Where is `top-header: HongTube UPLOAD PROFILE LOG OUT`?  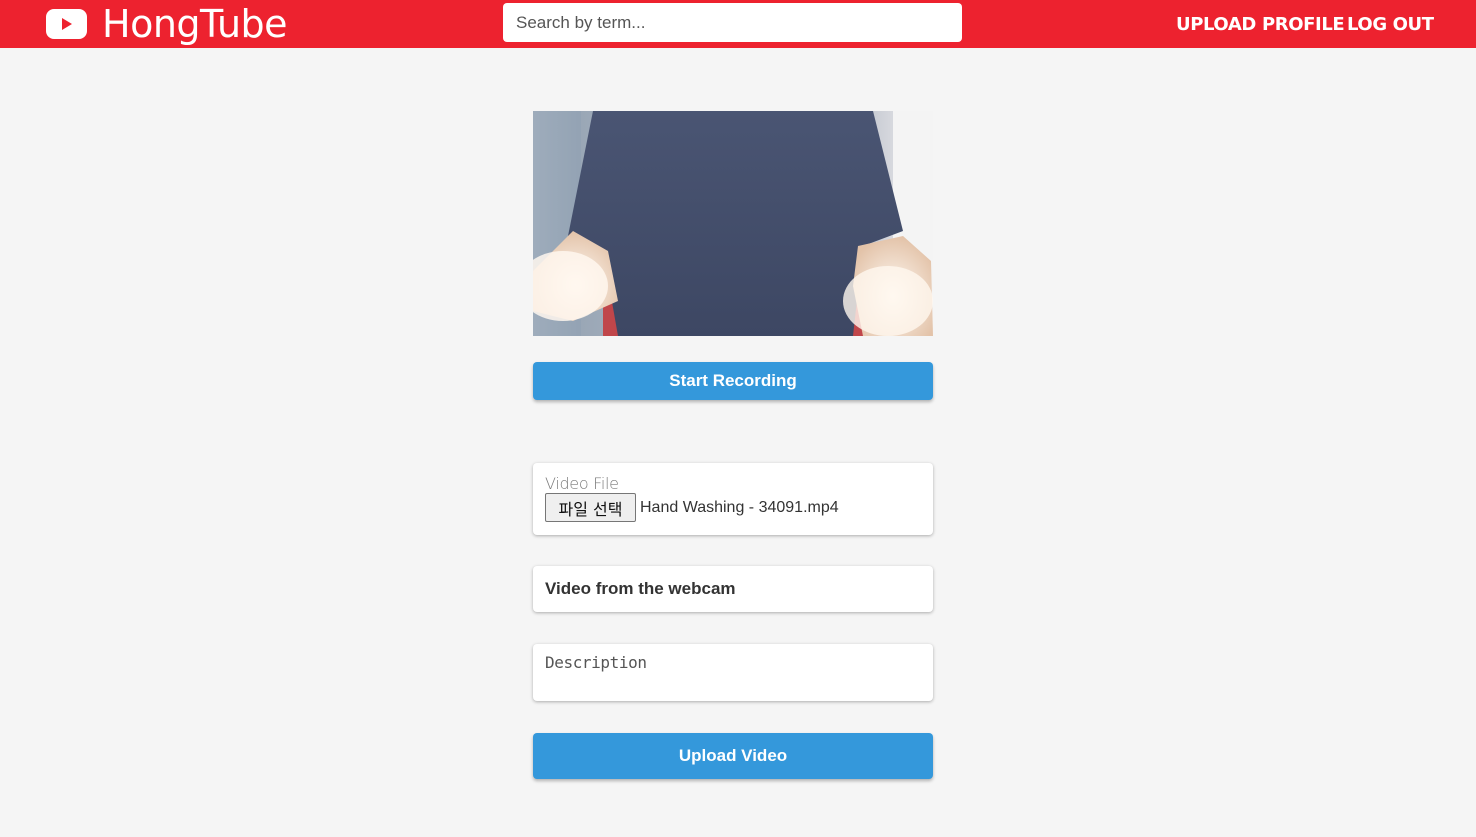 top-header: HongTube UPLOAD PROFILE LOG OUT is located at coordinates (738, 24).